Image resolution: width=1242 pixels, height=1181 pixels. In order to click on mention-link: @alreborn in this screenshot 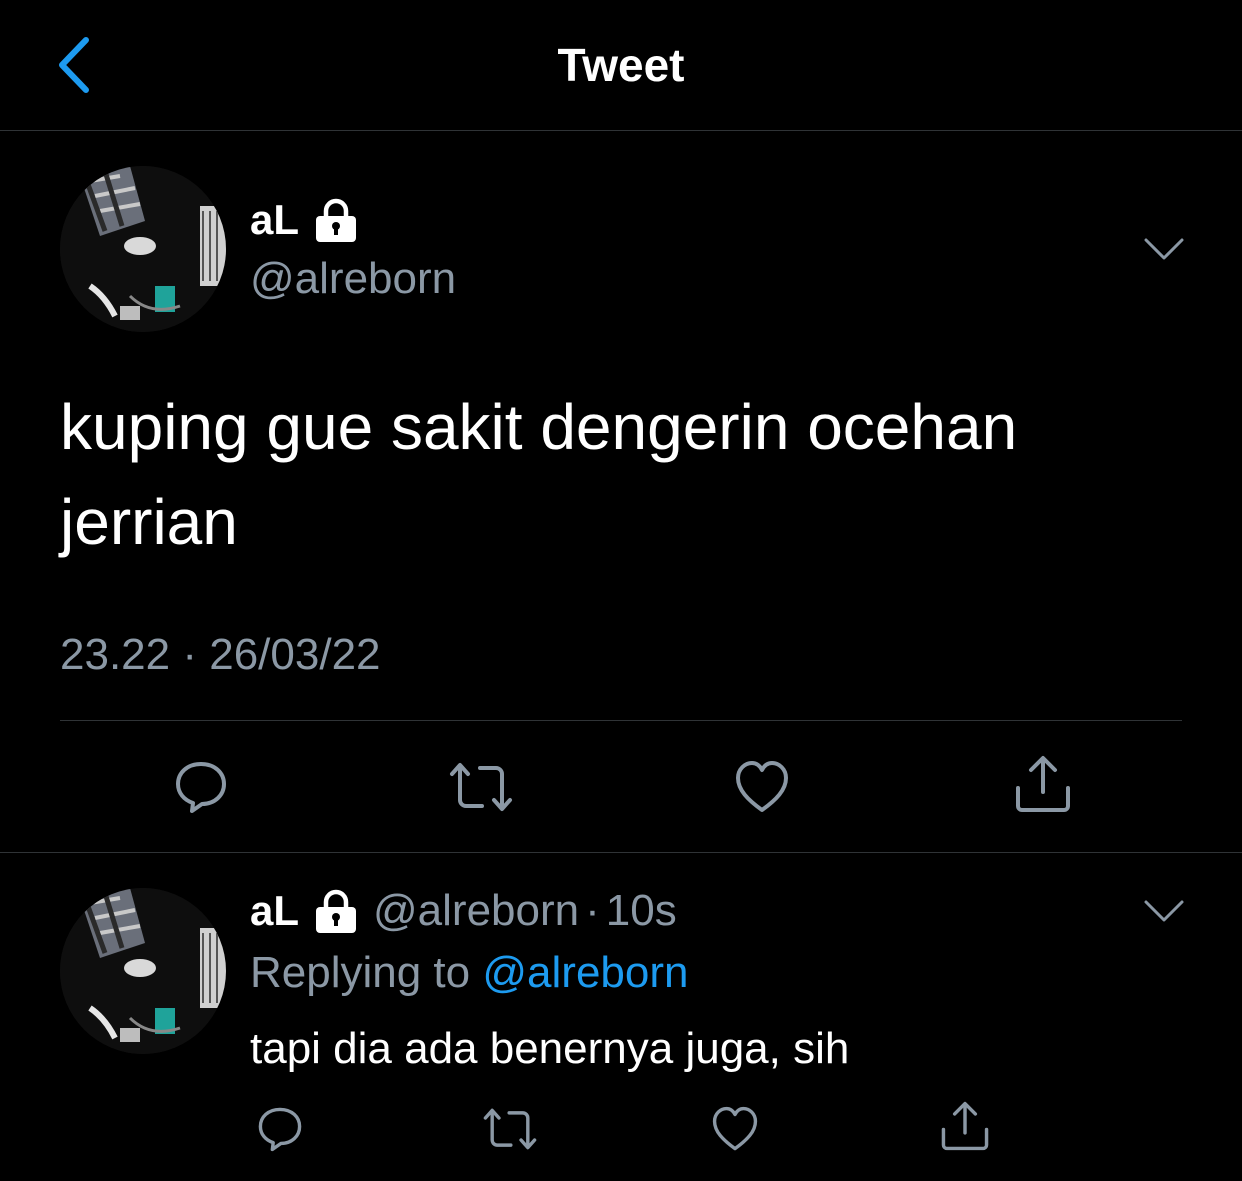, I will do `click(585, 972)`.